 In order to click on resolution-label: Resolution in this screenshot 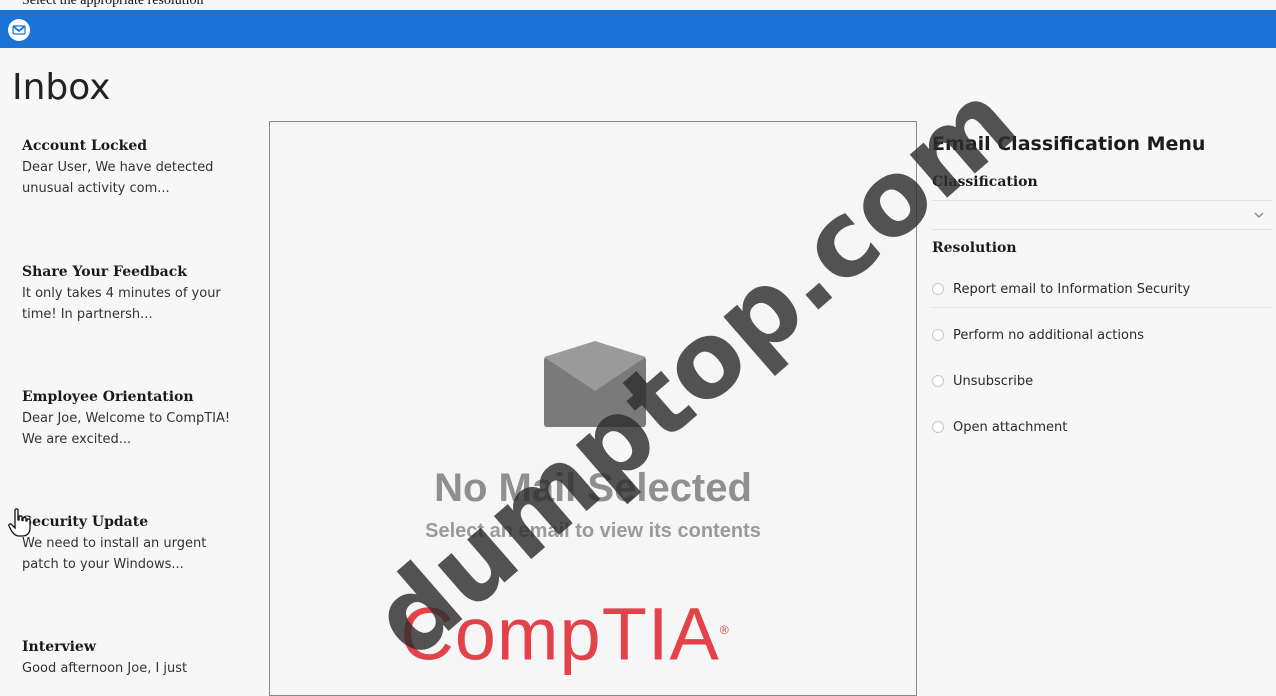, I will do `click(974, 248)`.